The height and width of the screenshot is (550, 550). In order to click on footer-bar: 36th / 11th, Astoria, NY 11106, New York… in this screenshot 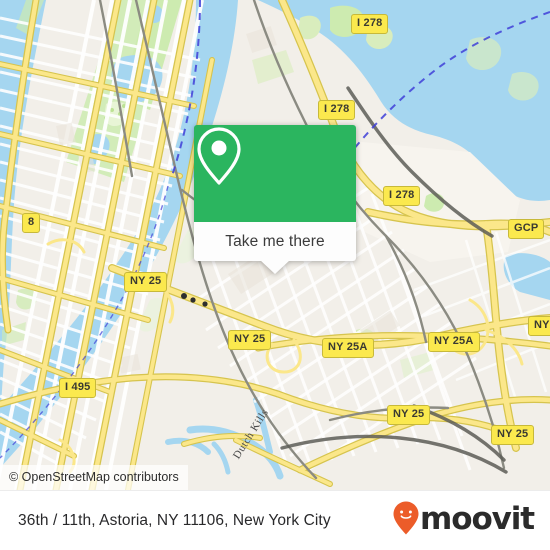, I will do `click(275, 520)`.